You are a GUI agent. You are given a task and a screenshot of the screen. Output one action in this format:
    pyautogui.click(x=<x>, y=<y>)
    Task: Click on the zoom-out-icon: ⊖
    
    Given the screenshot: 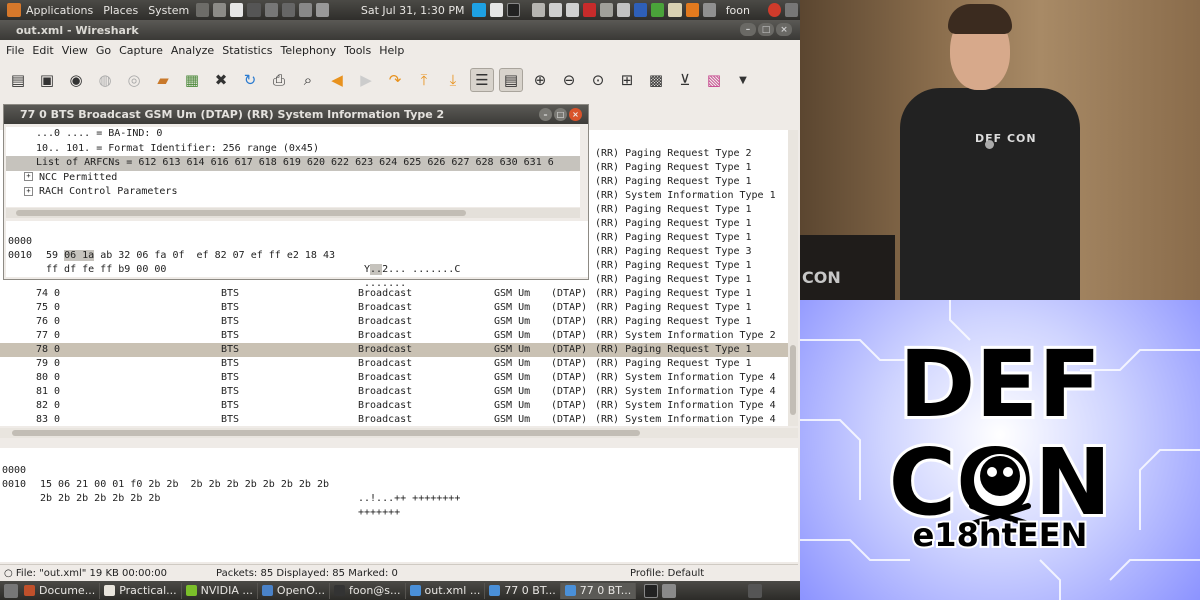 What is the action you would take?
    pyautogui.click(x=569, y=80)
    